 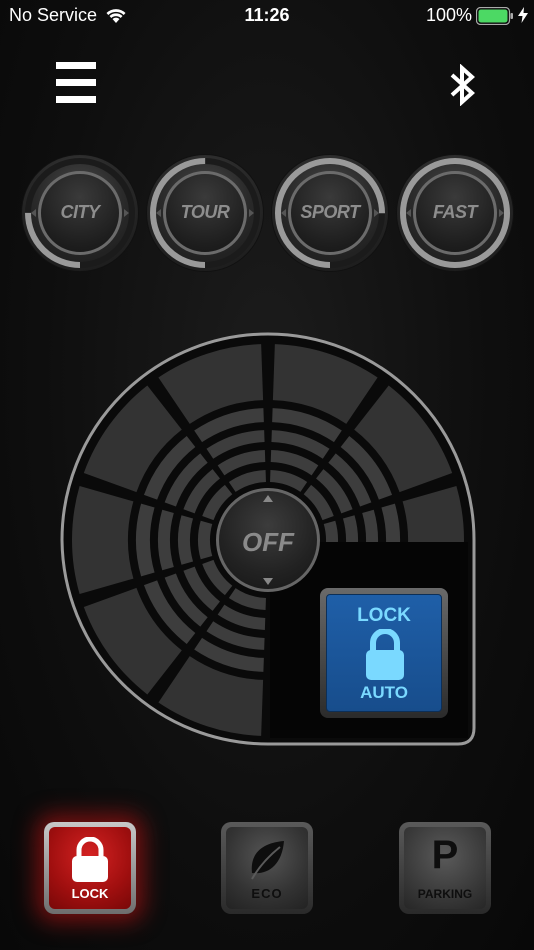 I want to click on eco-button-label: ECO, so click(x=267, y=893).